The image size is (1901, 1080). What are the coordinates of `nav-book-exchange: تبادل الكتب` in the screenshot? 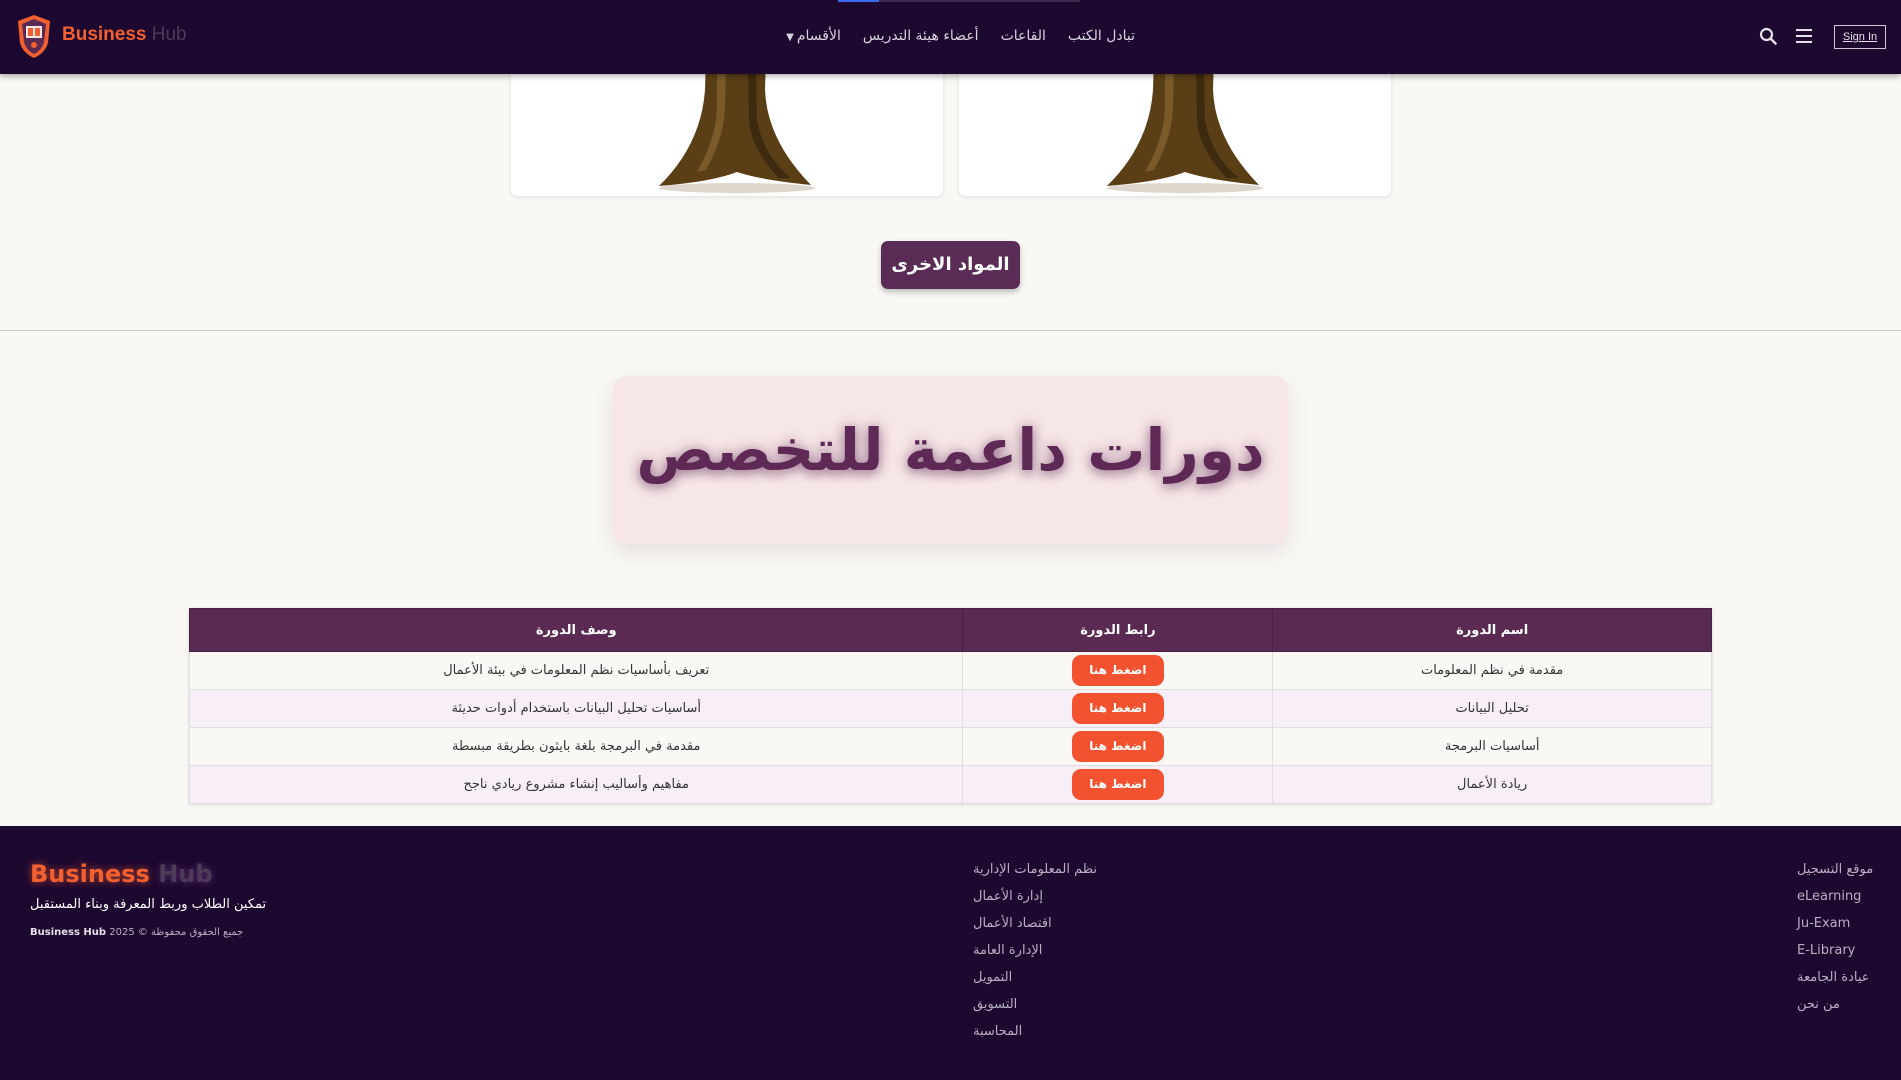 It's located at (1101, 36).